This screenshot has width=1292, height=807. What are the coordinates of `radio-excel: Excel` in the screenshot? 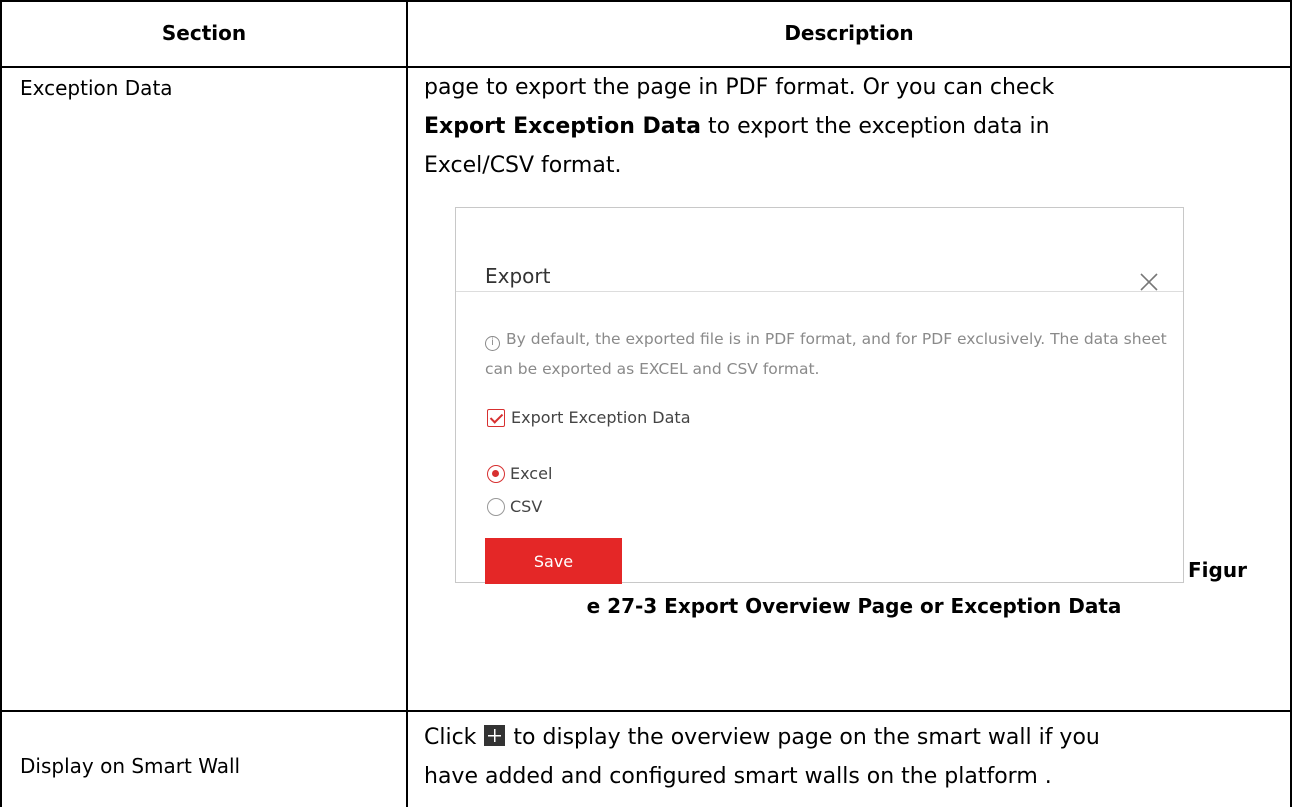 It's located at (519, 473).